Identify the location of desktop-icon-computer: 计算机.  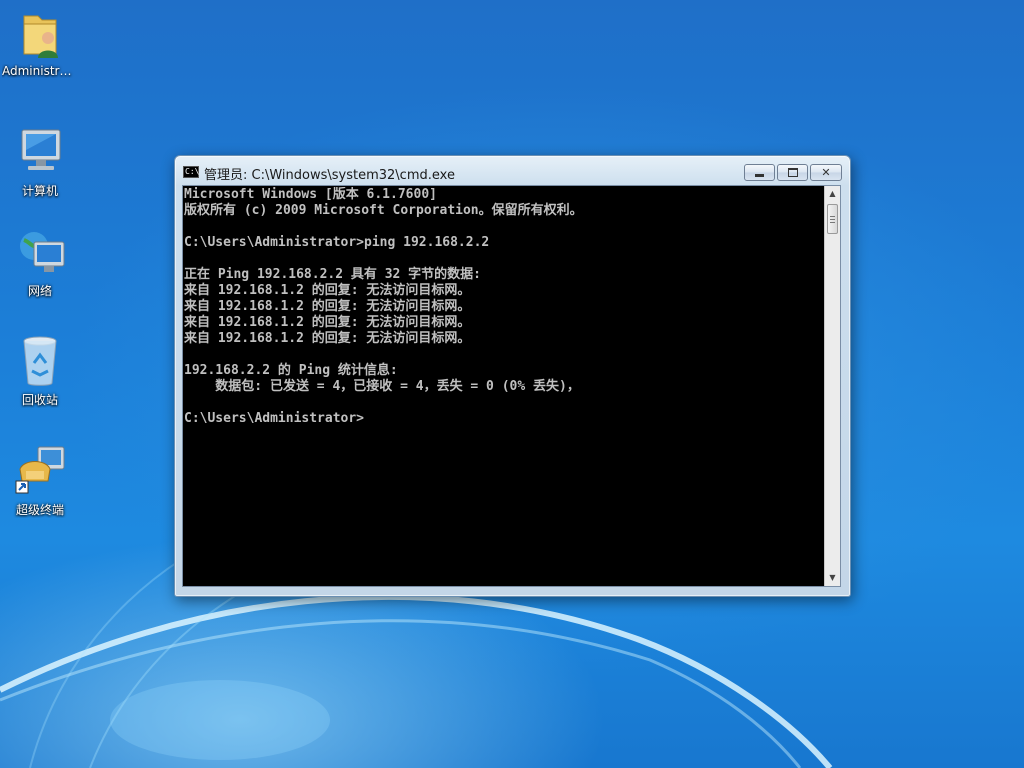
(40, 161).